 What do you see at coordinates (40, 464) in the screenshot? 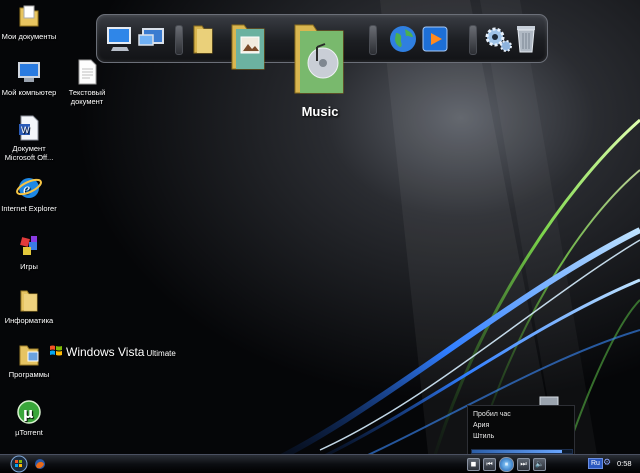
I see `firefox-quicklaunch-icon` at bounding box center [40, 464].